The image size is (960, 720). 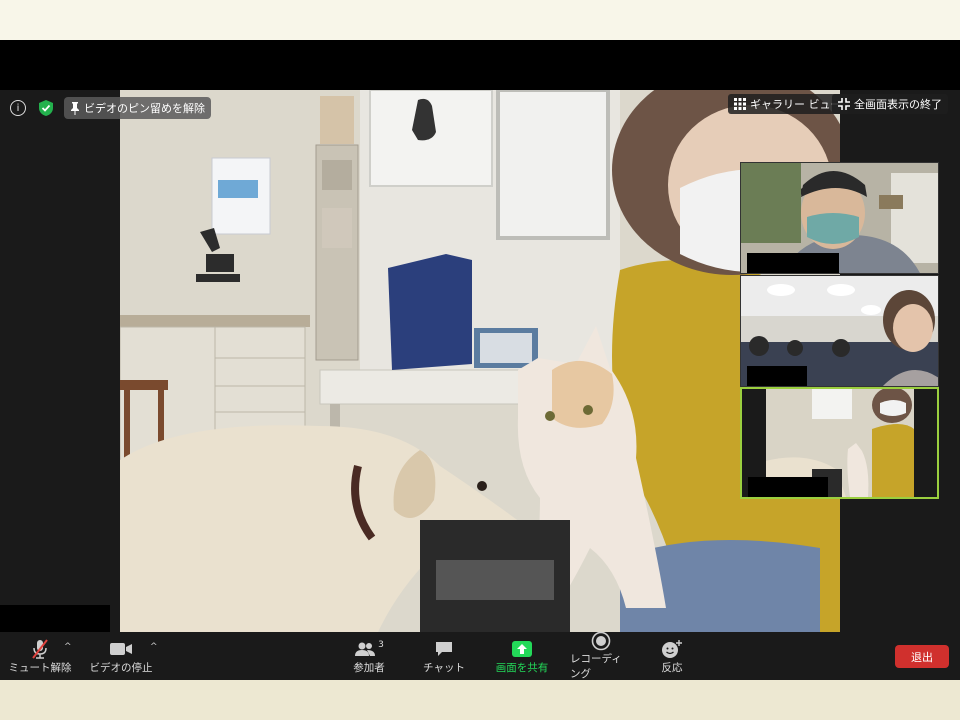 What do you see at coordinates (522, 667) in the screenshot?
I see `share-screen-label: 画面を共有` at bounding box center [522, 667].